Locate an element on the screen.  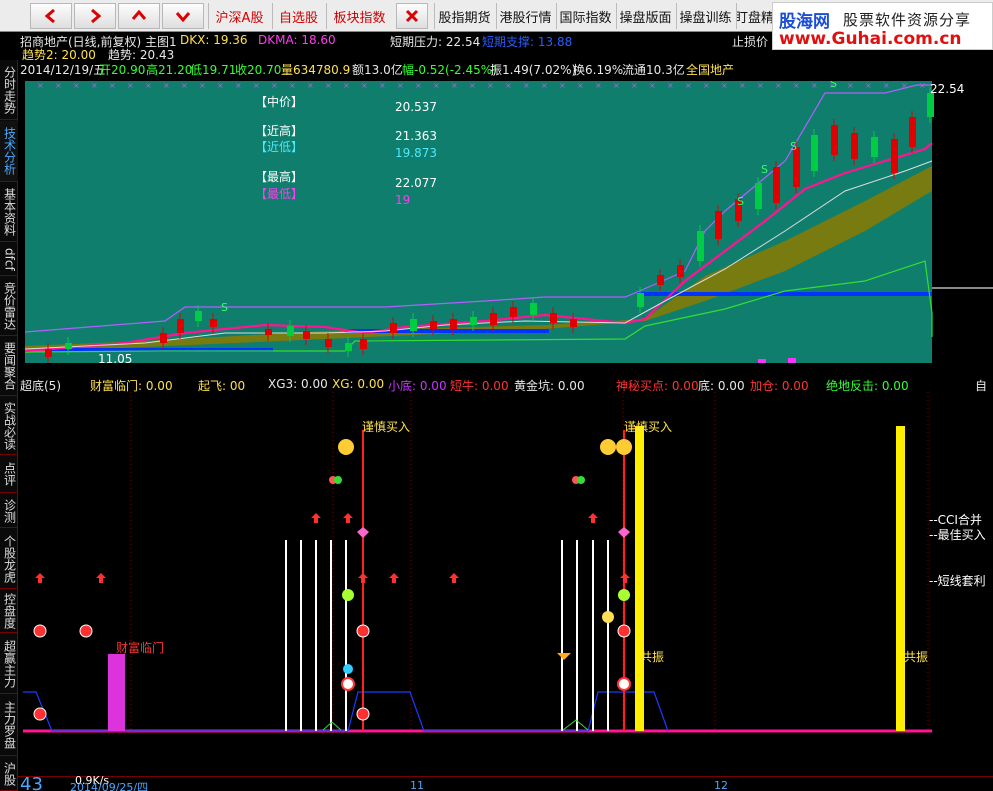
bar-change: 幅-0.52(-2.45%) is located at coordinates (449, 70).